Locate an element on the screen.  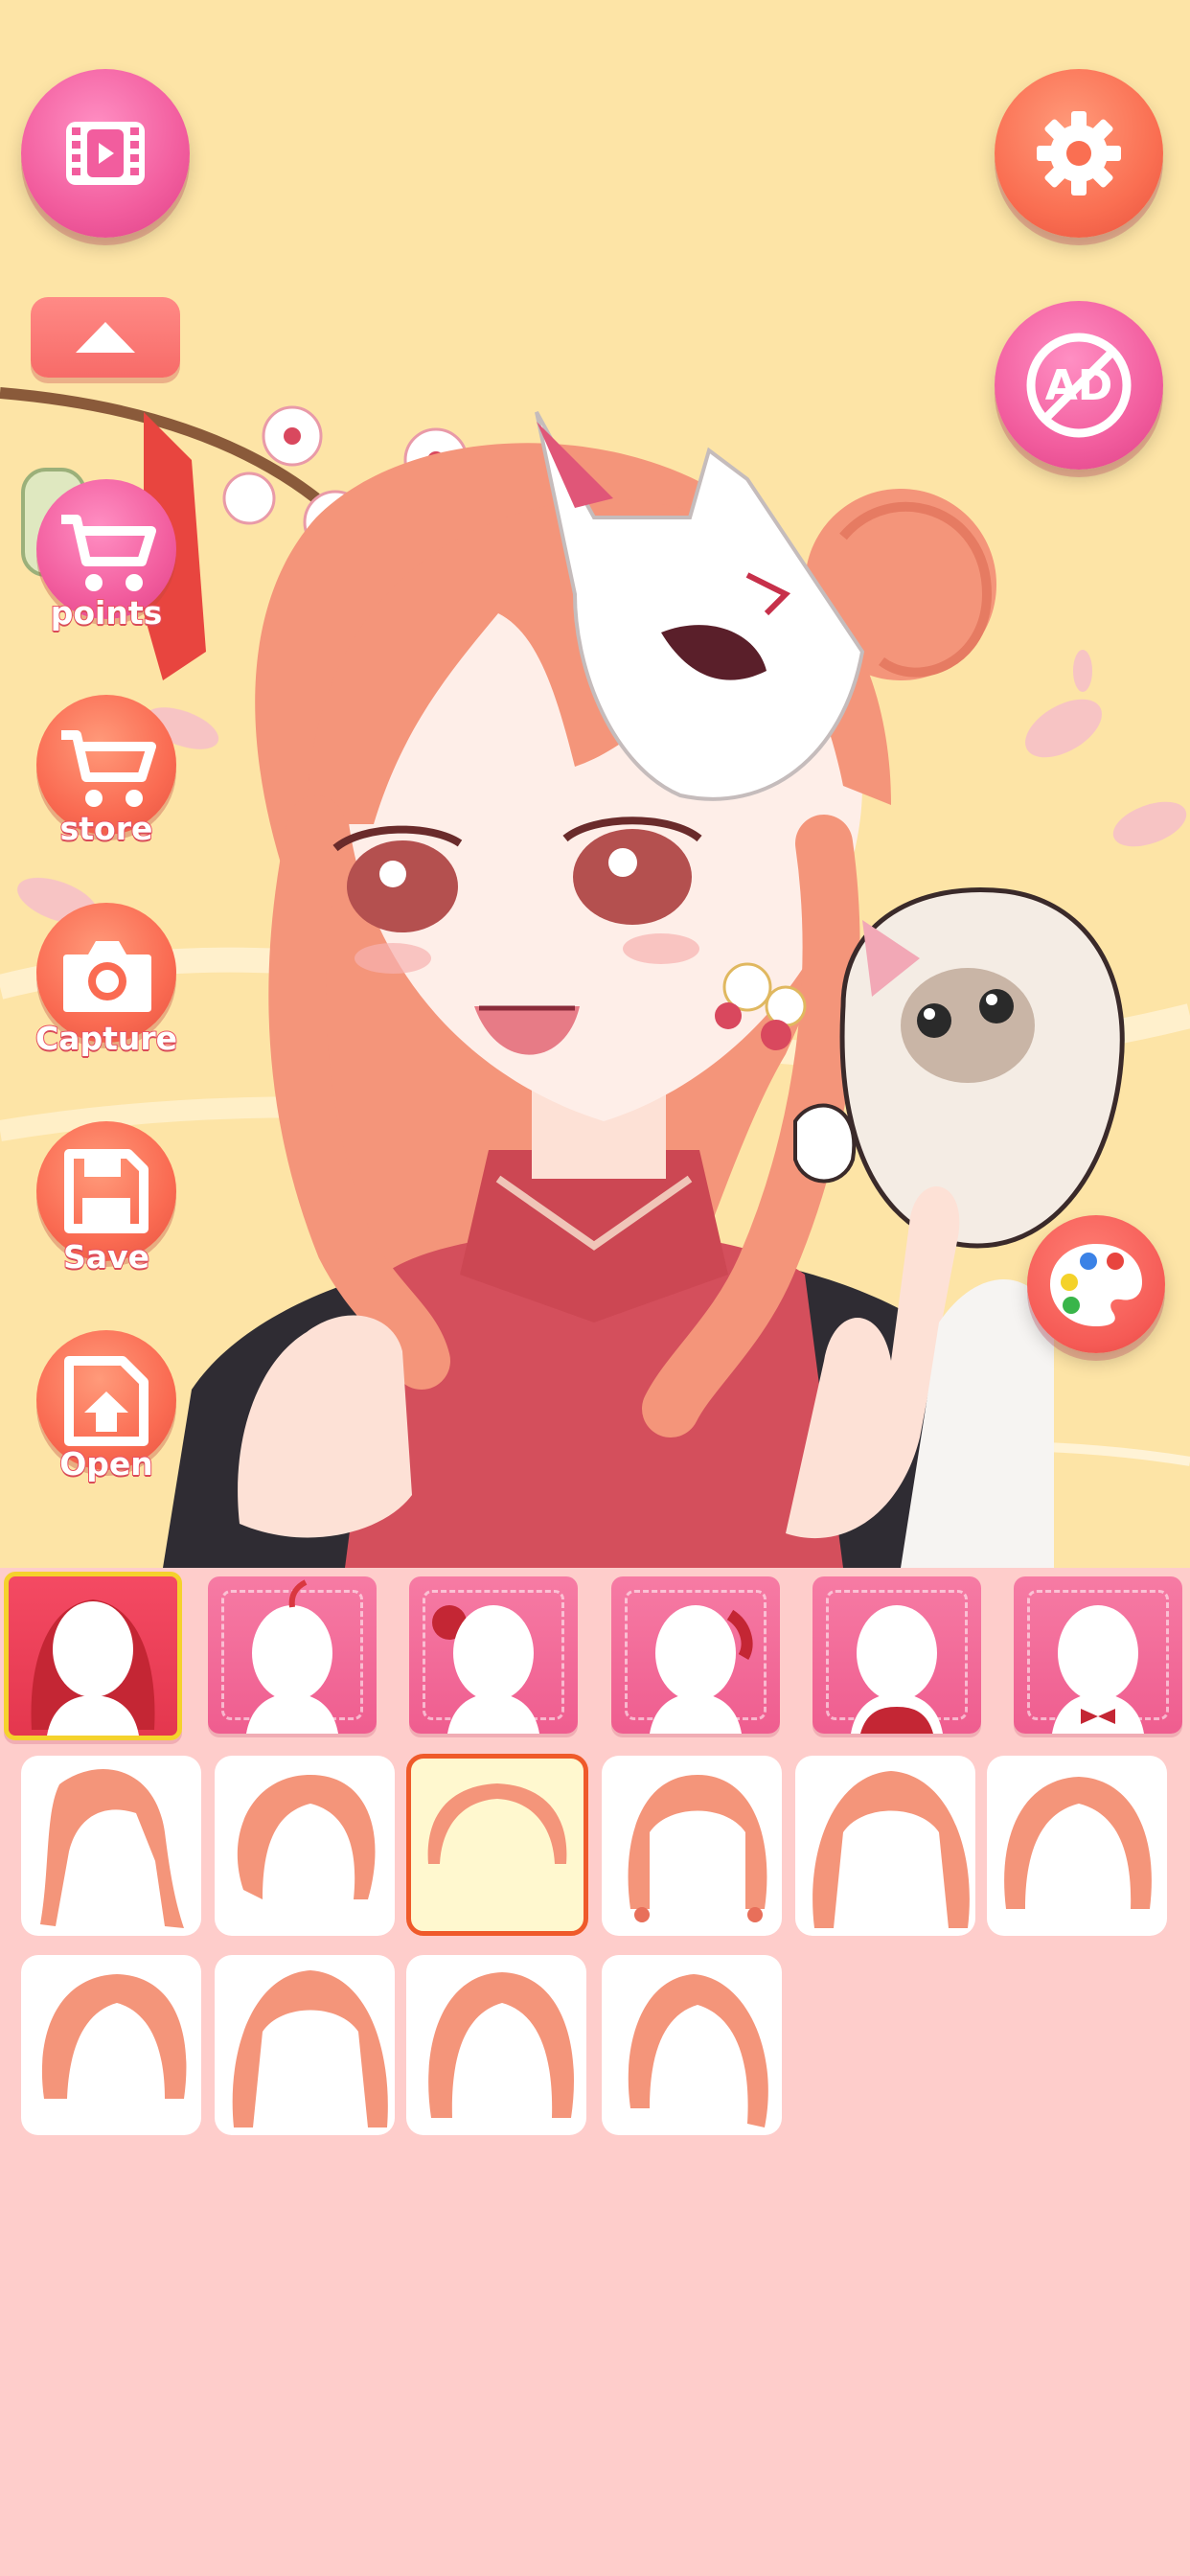
tab-hair-side is located at coordinates (696, 1655).